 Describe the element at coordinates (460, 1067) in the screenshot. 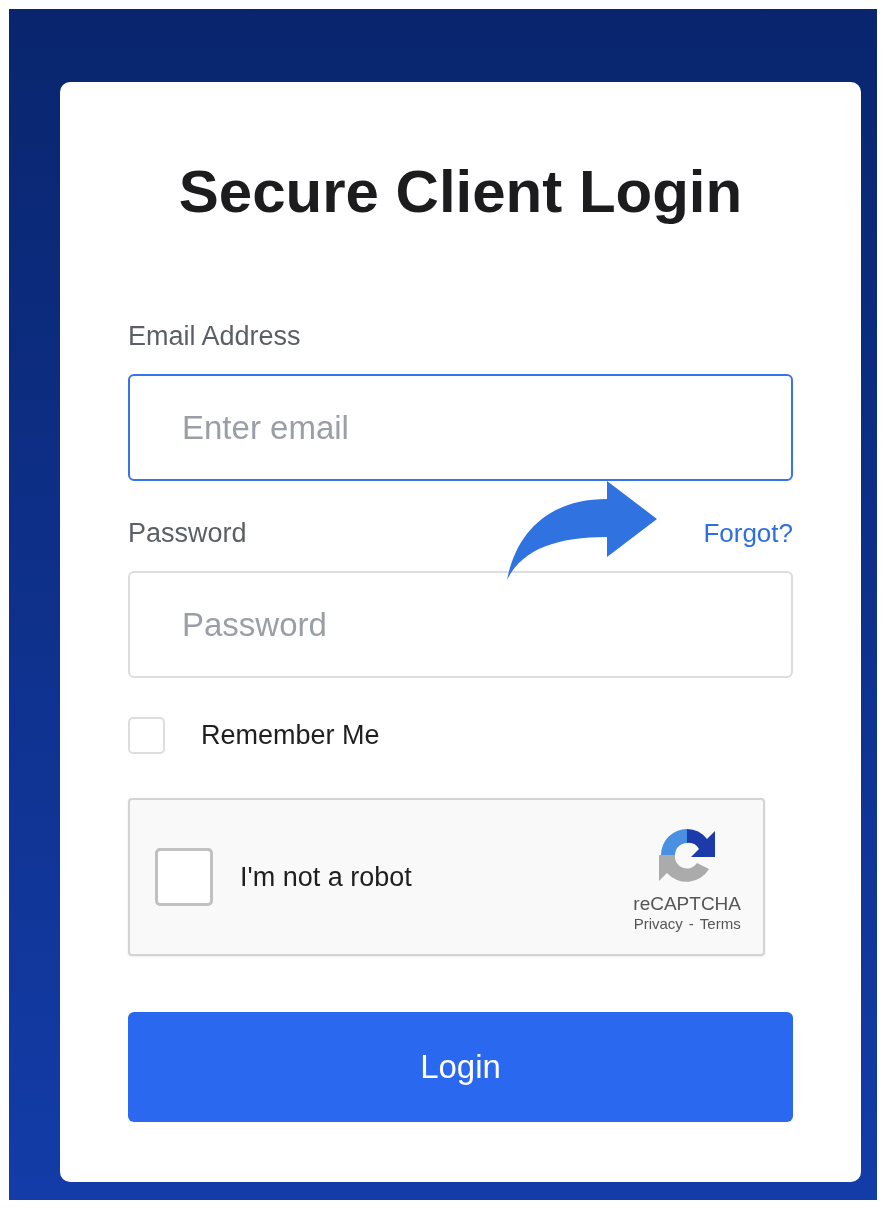

I see `login-button: Login` at that location.